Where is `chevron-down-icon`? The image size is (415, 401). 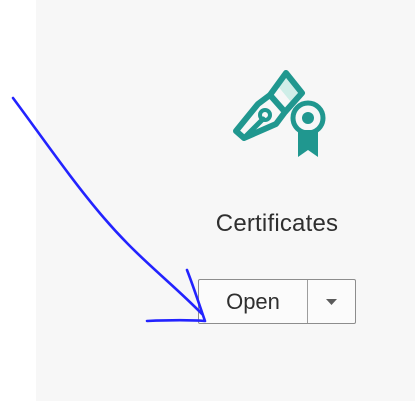 chevron-down-icon is located at coordinates (331, 301).